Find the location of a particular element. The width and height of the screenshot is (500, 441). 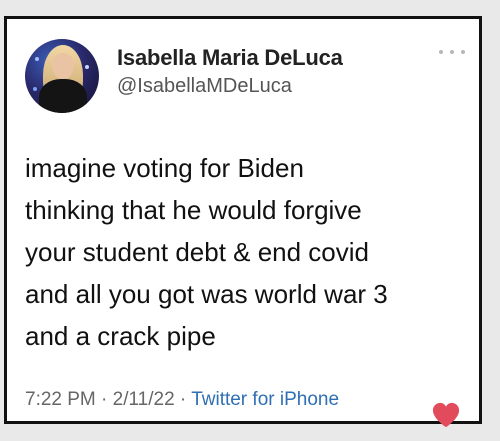

heart-icon is located at coordinates (446, 415).